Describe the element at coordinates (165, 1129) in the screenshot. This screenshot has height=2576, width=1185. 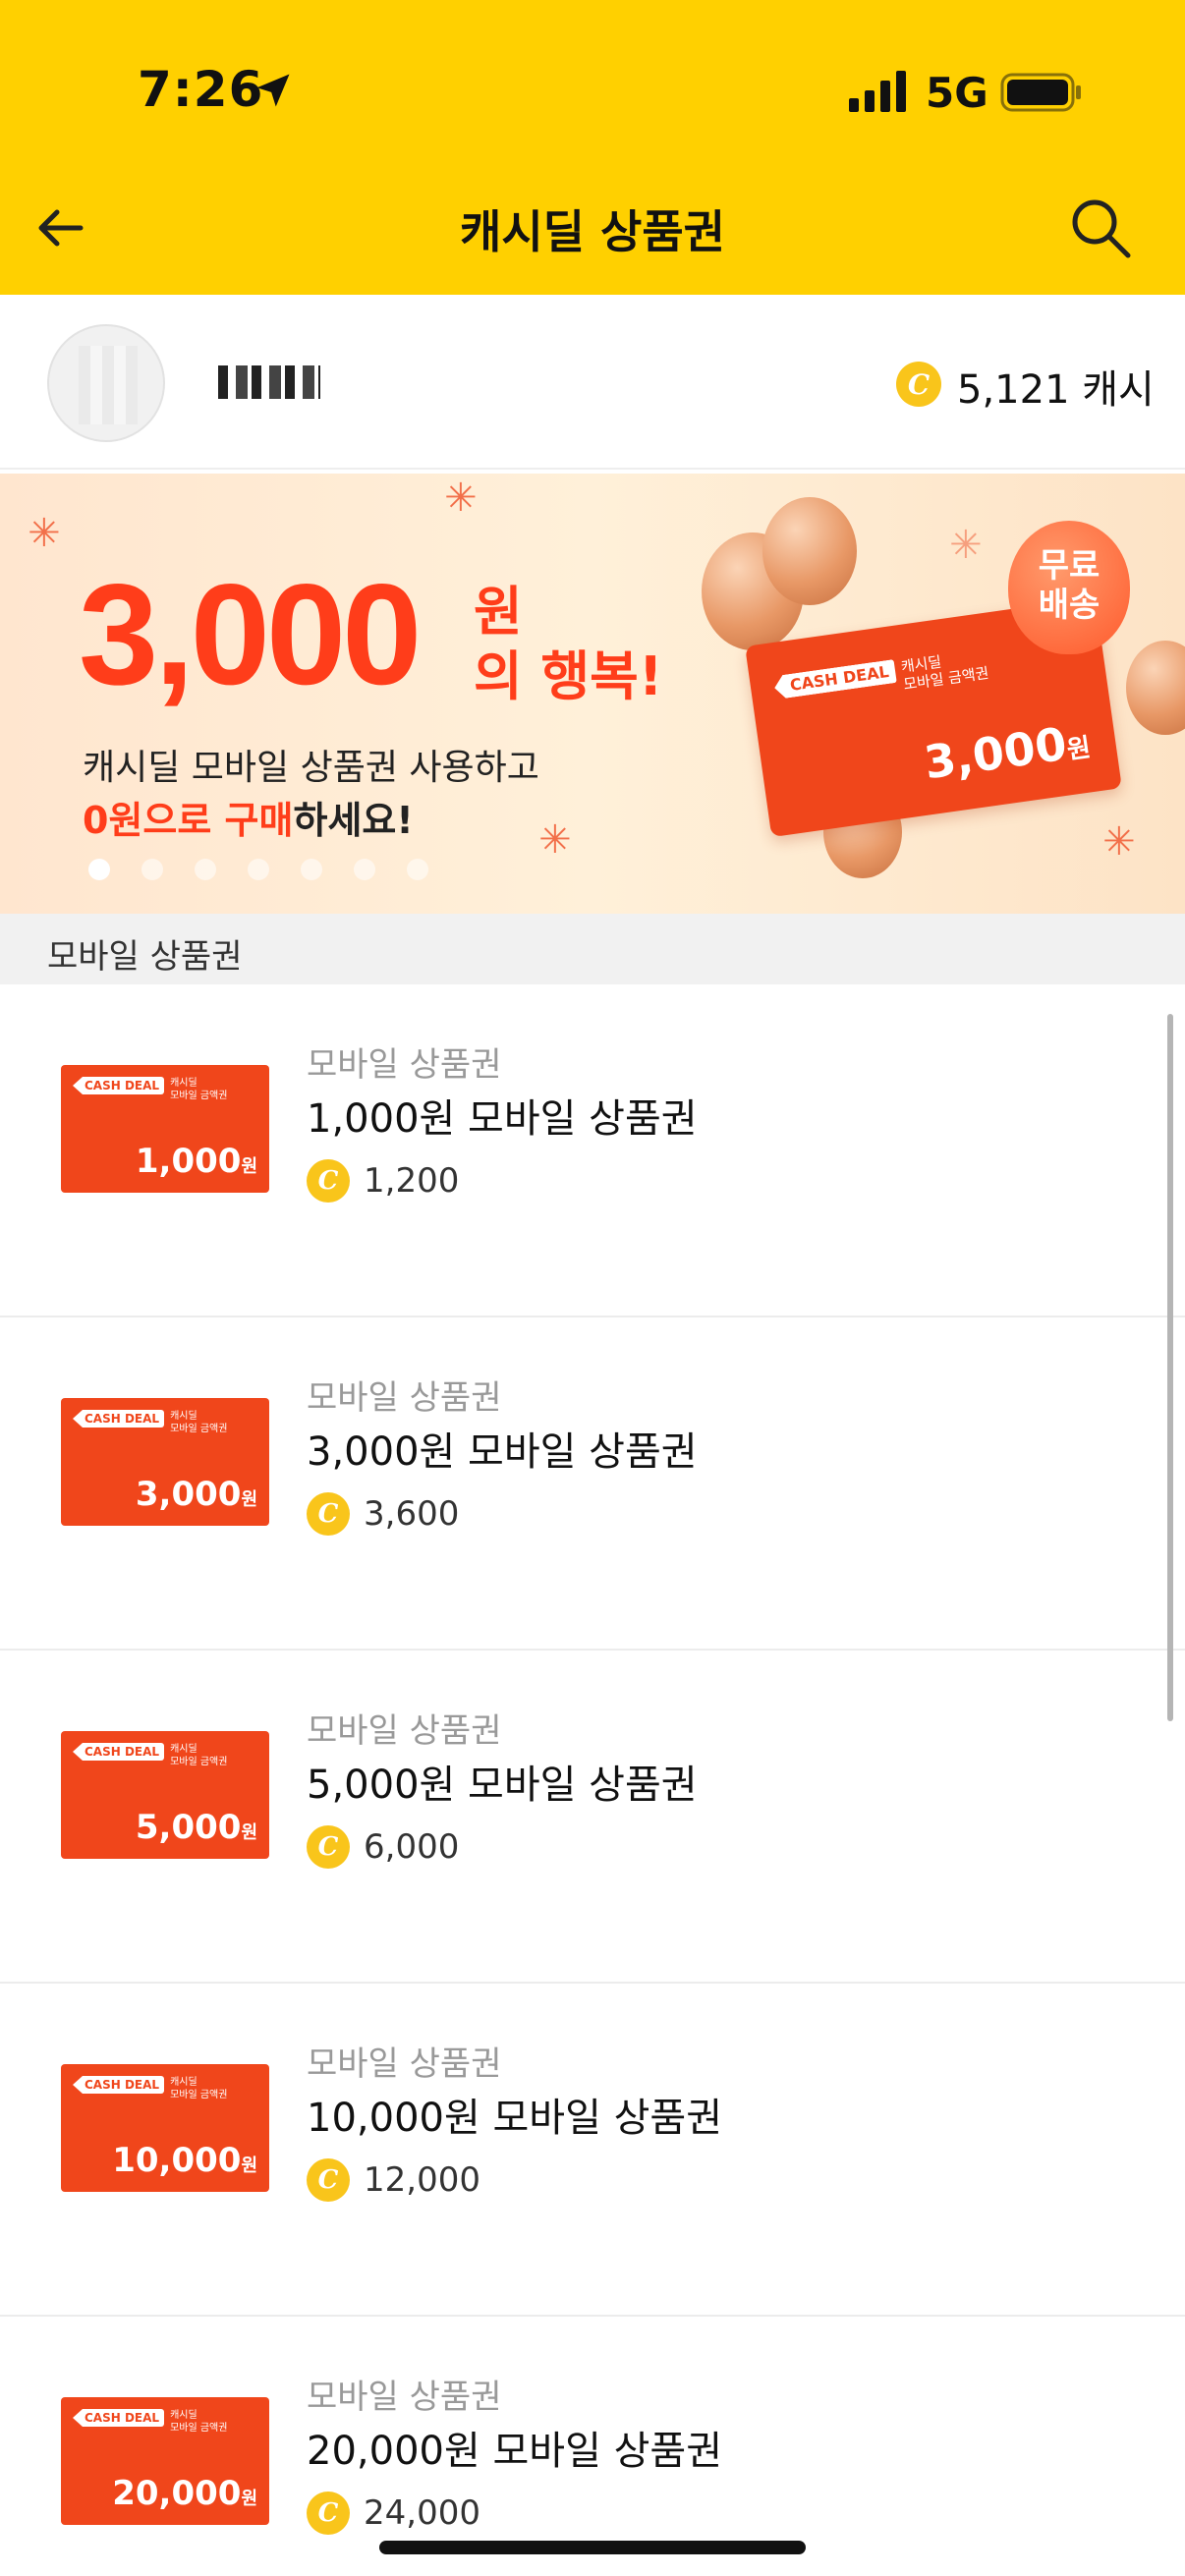
I see `gift-card-thumbnail: CASH DEAL 캐시딜 모바일 금액권 1,000원` at that location.